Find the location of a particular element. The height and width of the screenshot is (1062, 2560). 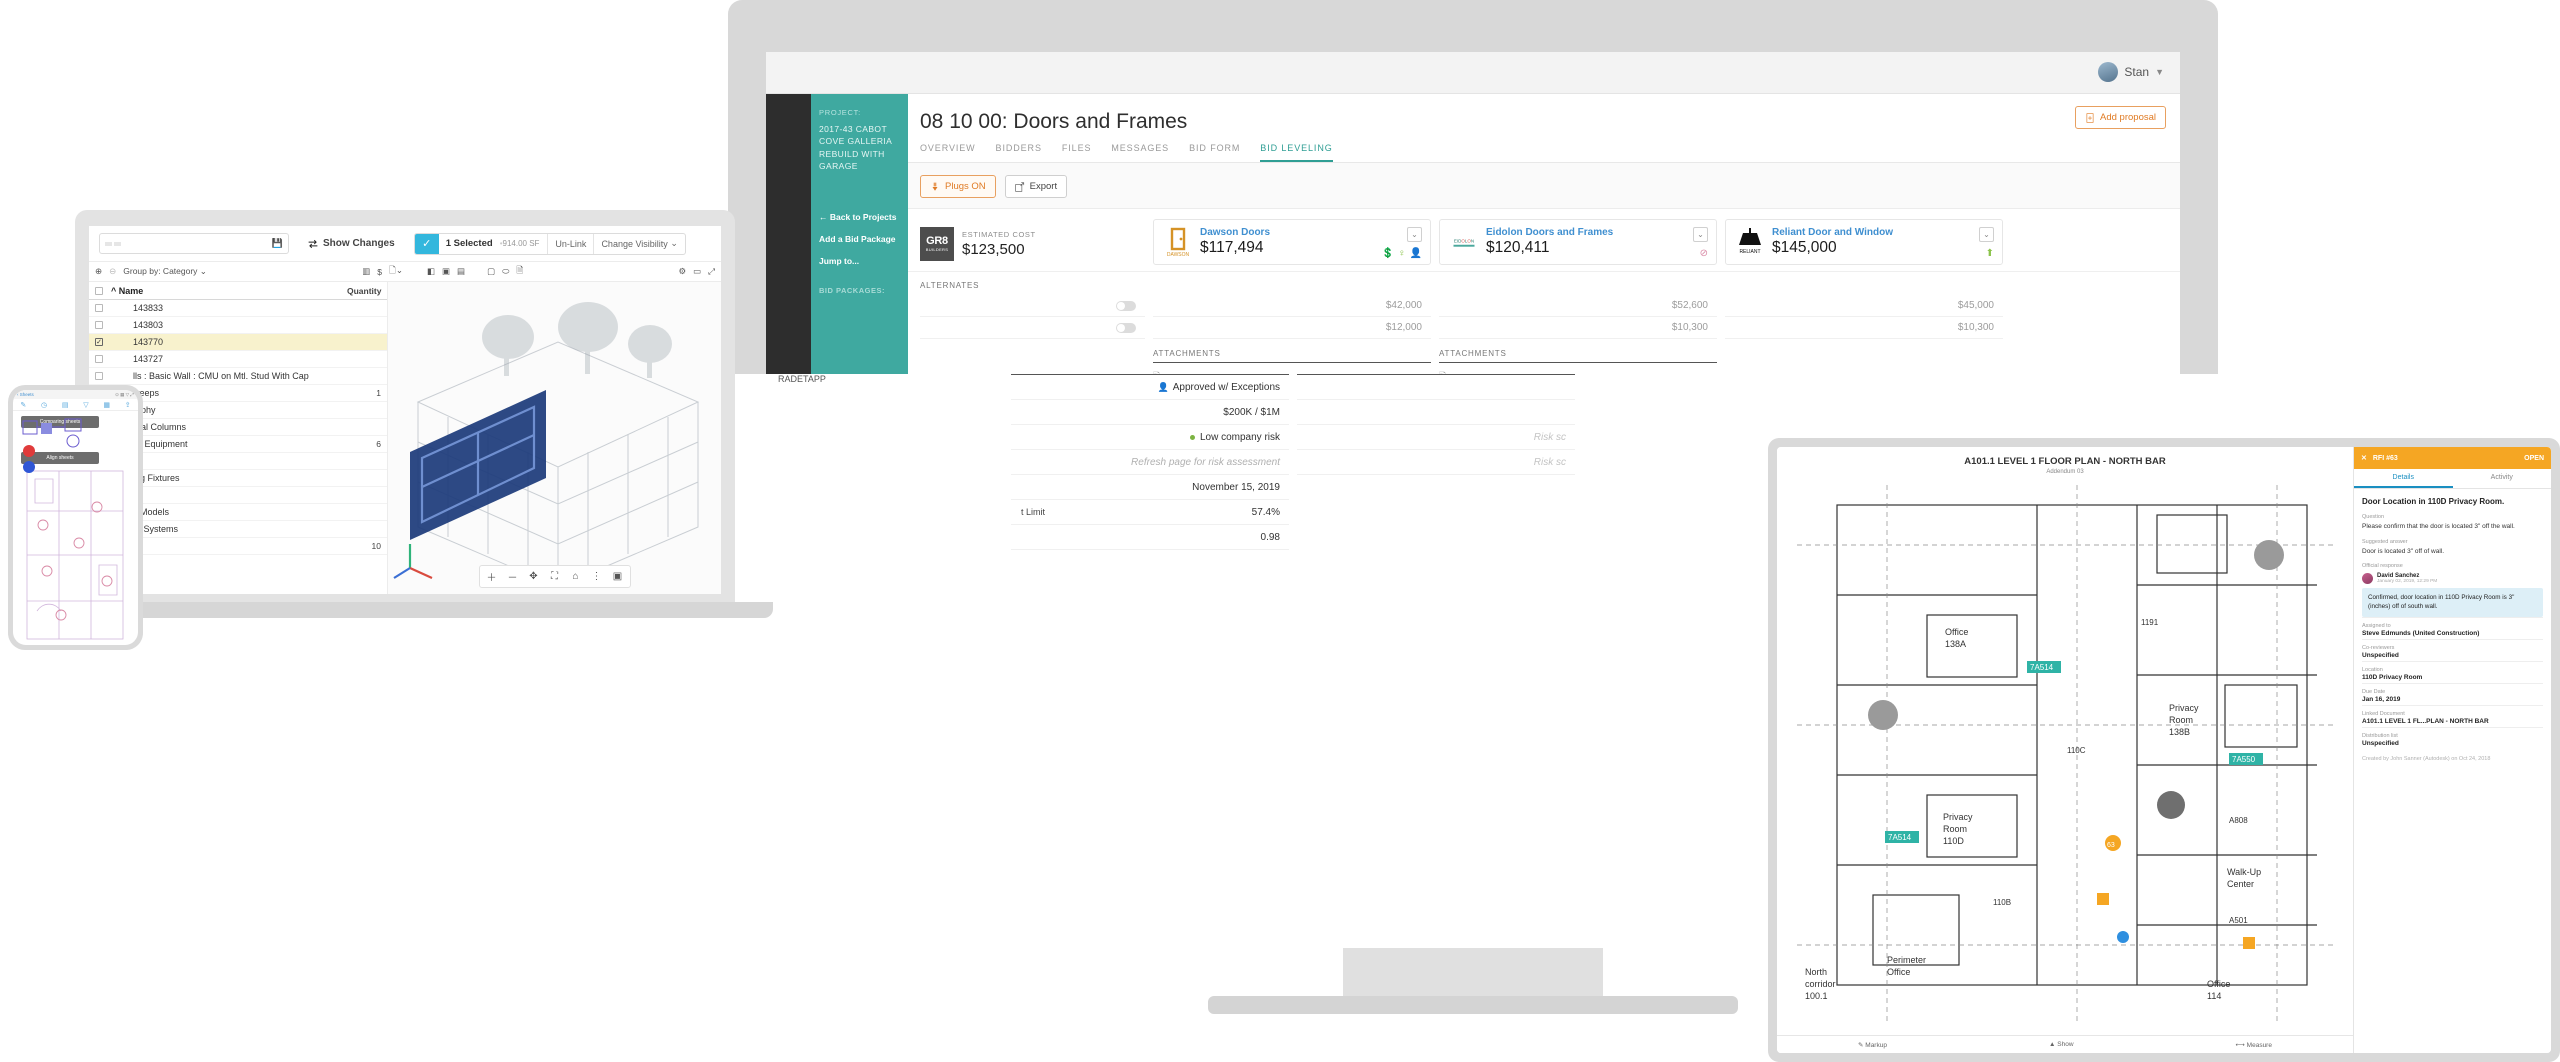

mobile-blueprint is located at coordinates (75, 530).